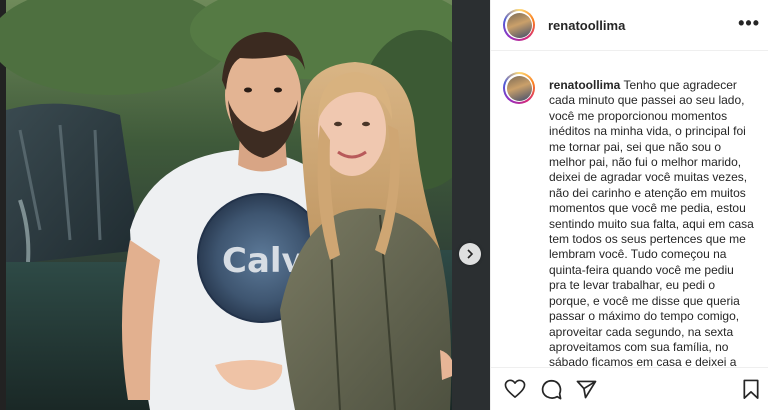 The width and height of the screenshot is (768, 410). I want to click on caption-username: renatoollima, so click(584, 85).